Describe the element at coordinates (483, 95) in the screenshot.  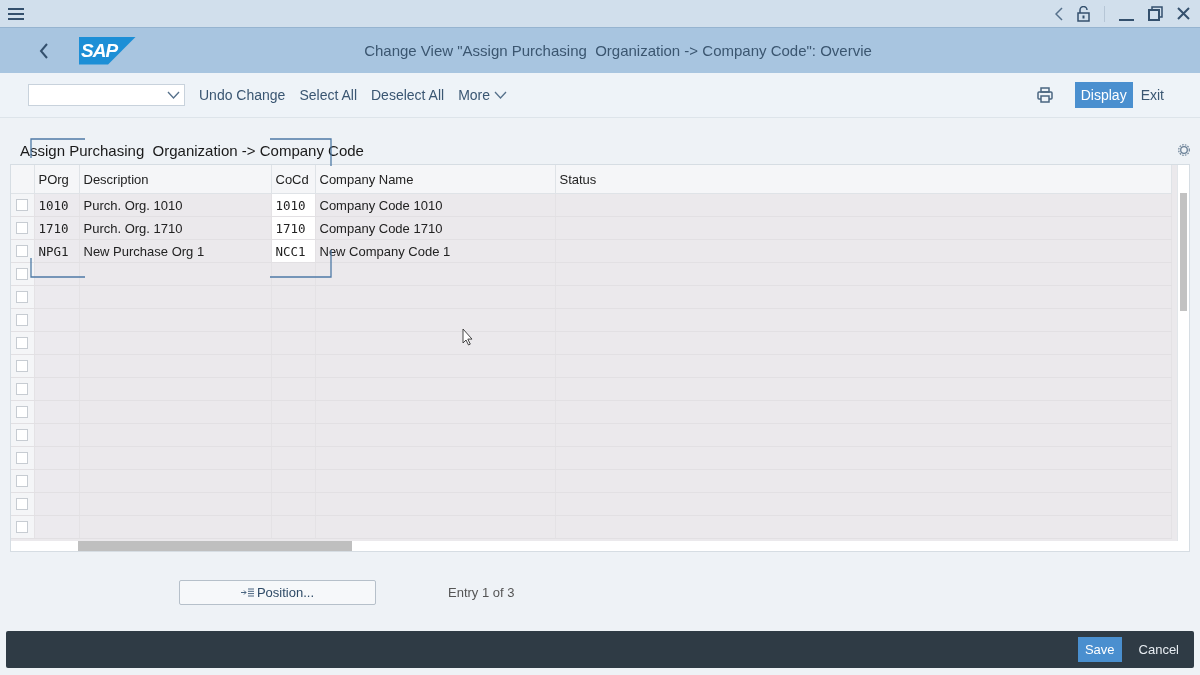
I see `more-menu-button: More` at that location.